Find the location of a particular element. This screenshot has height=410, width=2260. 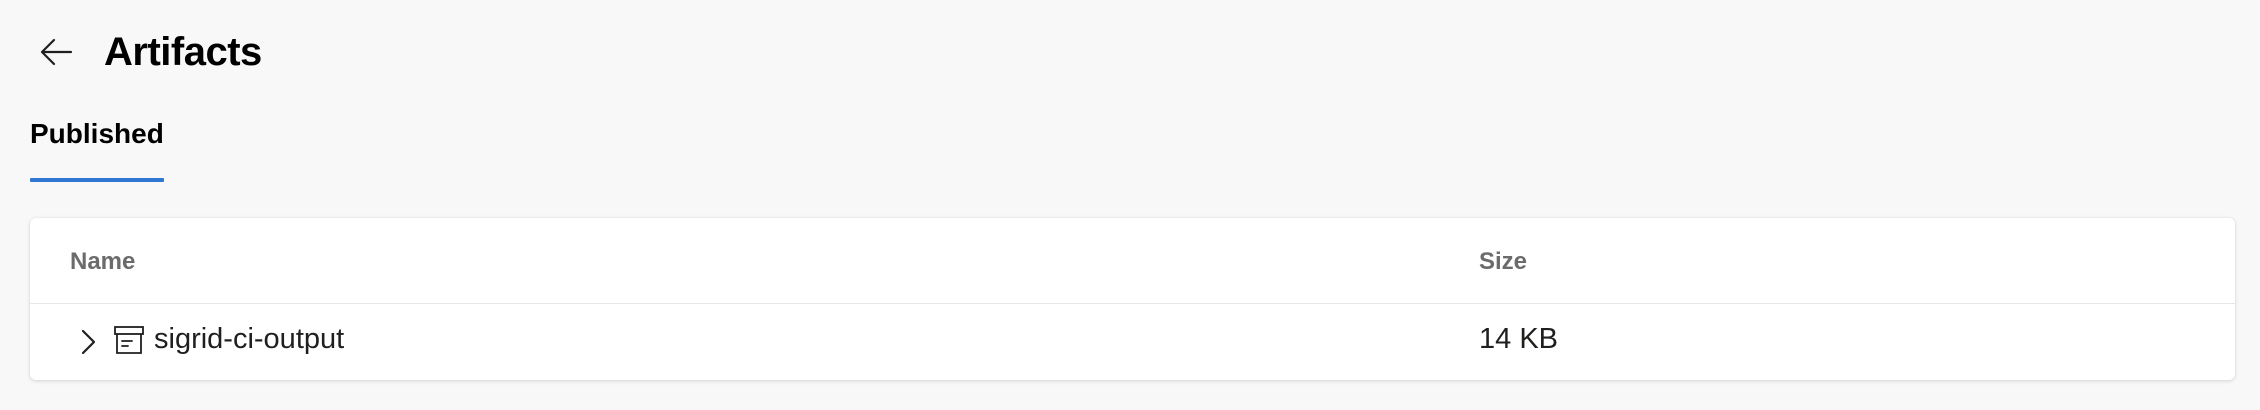

artifact-name: sigrid-ci-output is located at coordinates (249, 339).